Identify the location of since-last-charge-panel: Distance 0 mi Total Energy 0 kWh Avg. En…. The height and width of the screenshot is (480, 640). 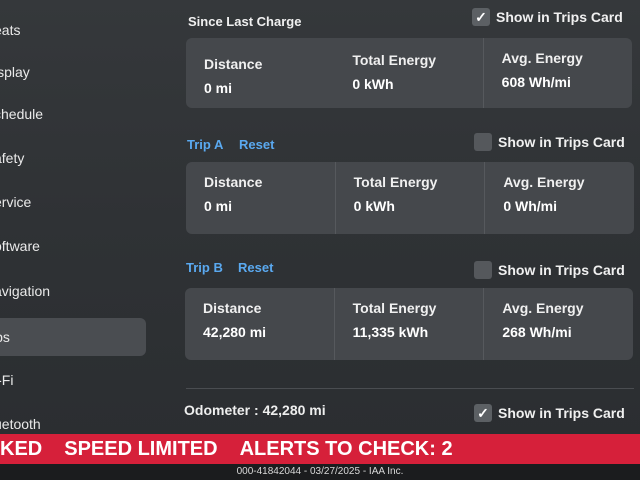
(409, 73).